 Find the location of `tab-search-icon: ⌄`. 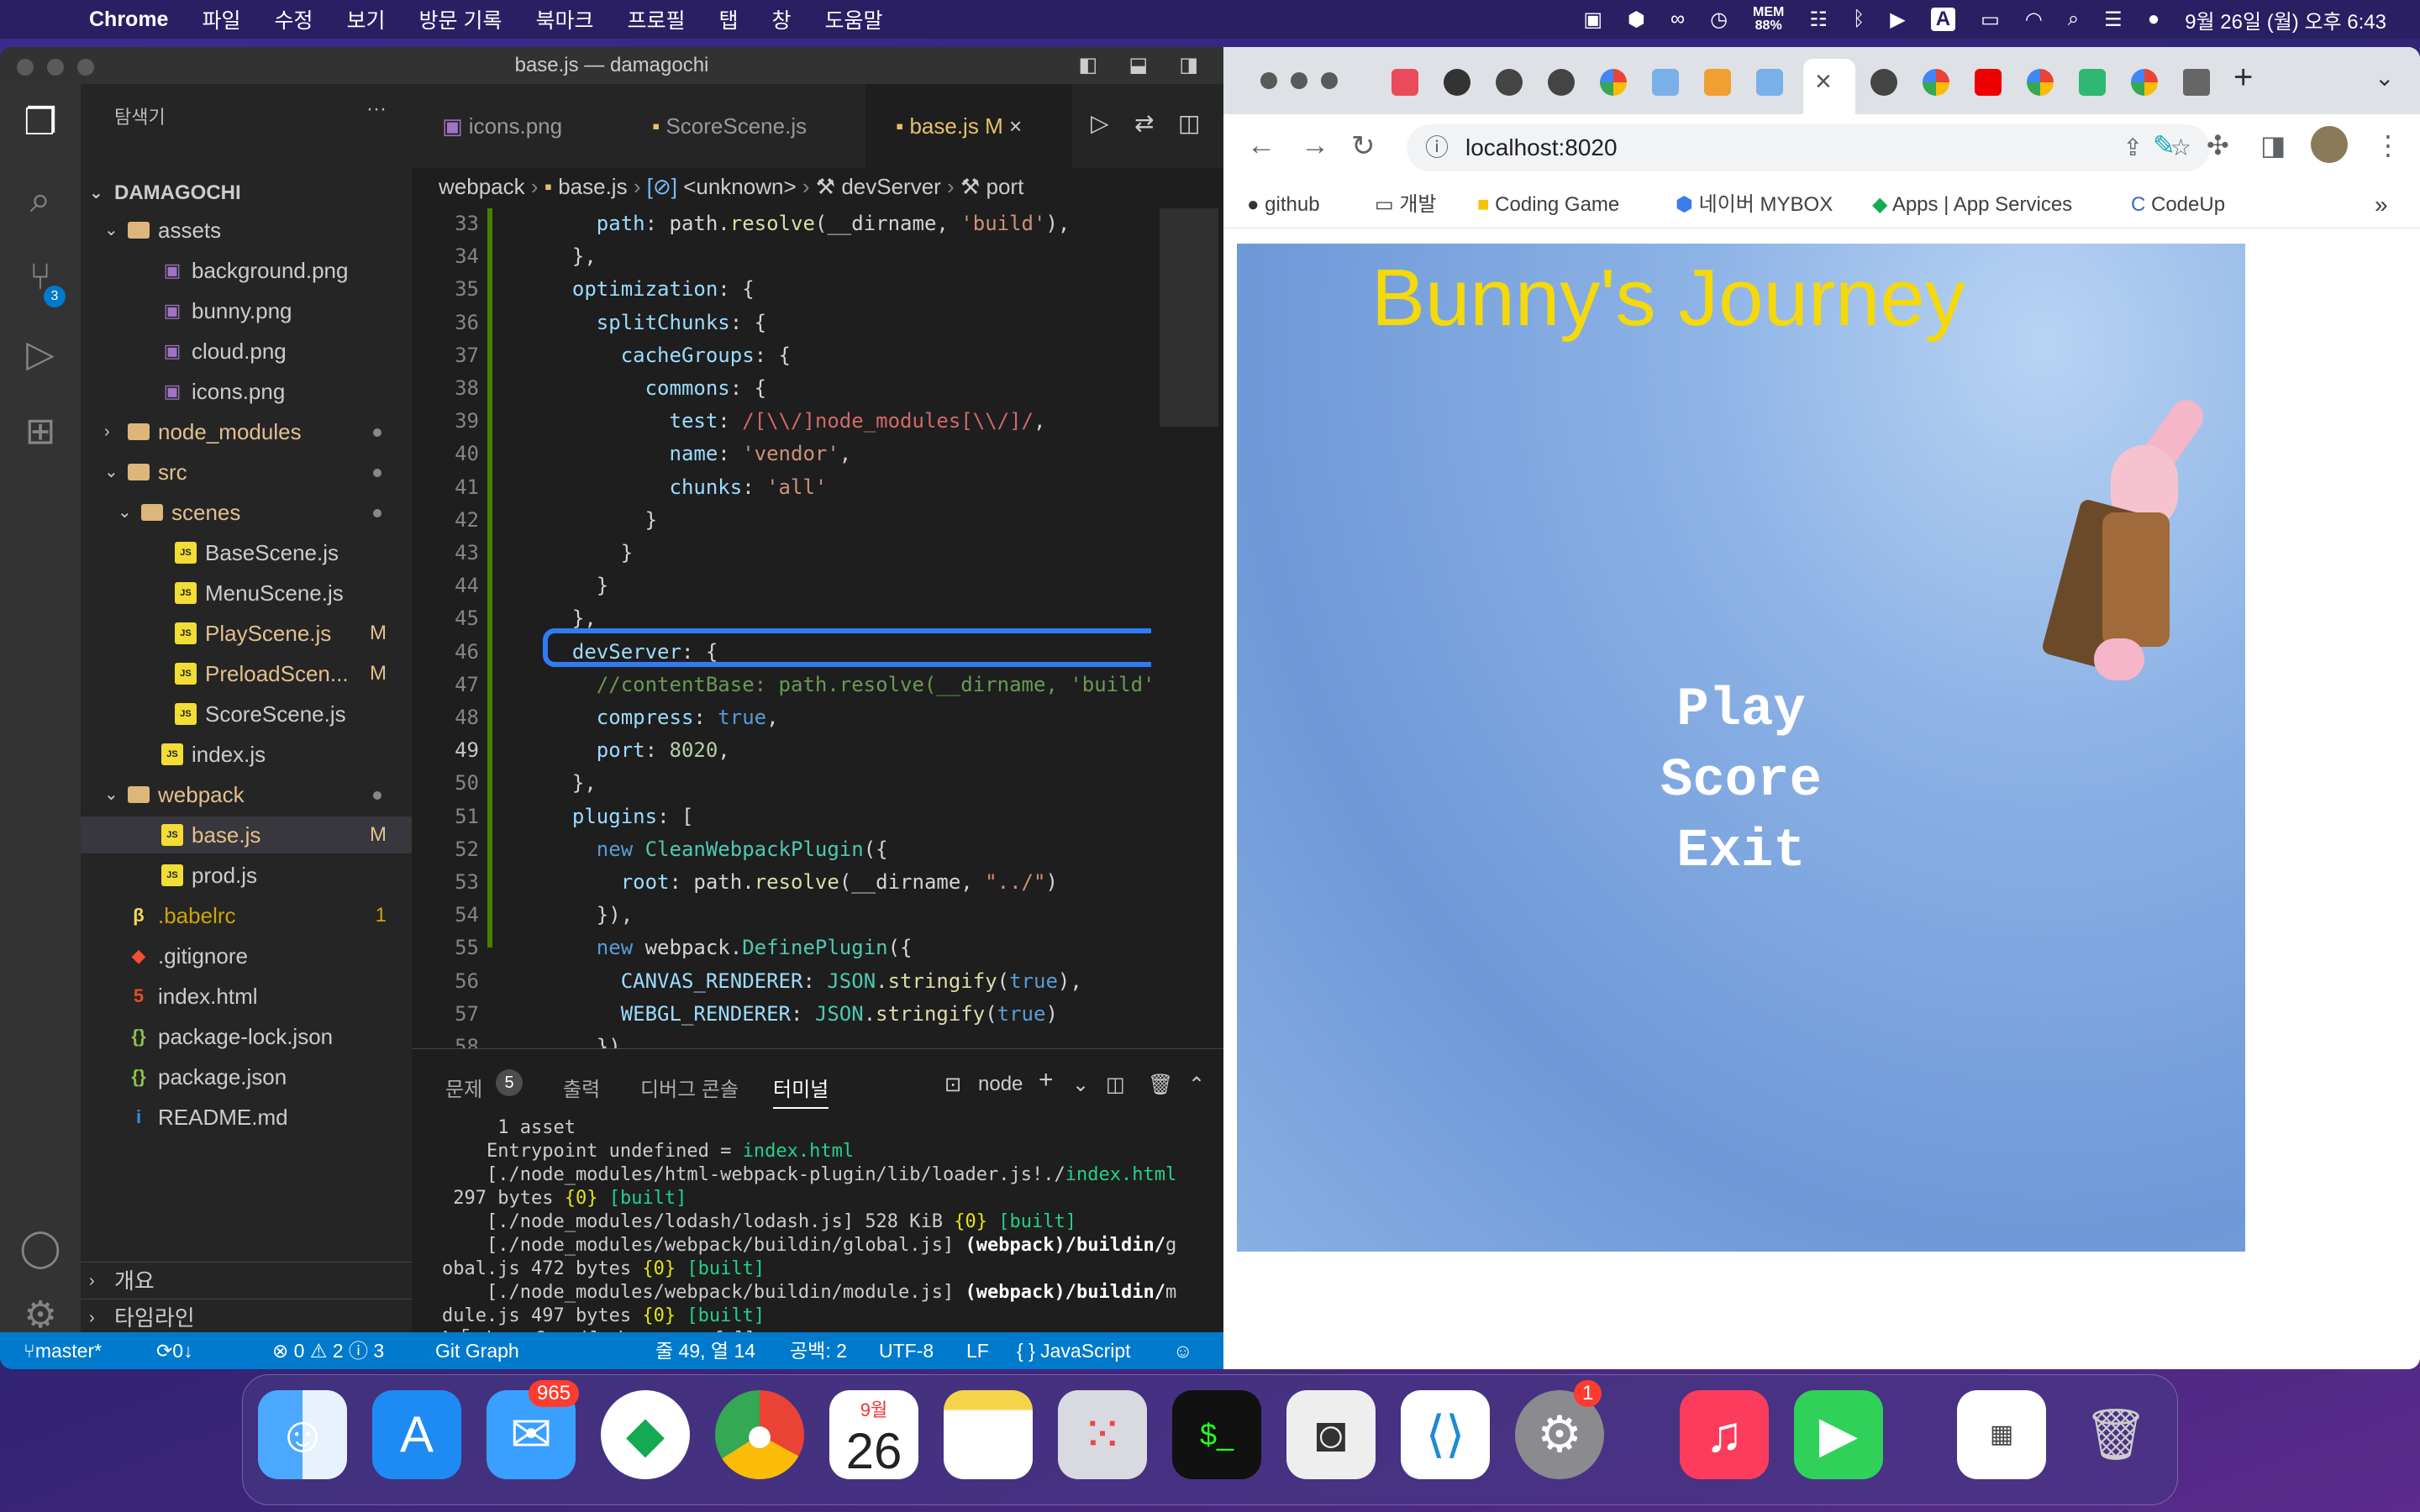

tab-search-icon: ⌄ is located at coordinates (2385, 78).